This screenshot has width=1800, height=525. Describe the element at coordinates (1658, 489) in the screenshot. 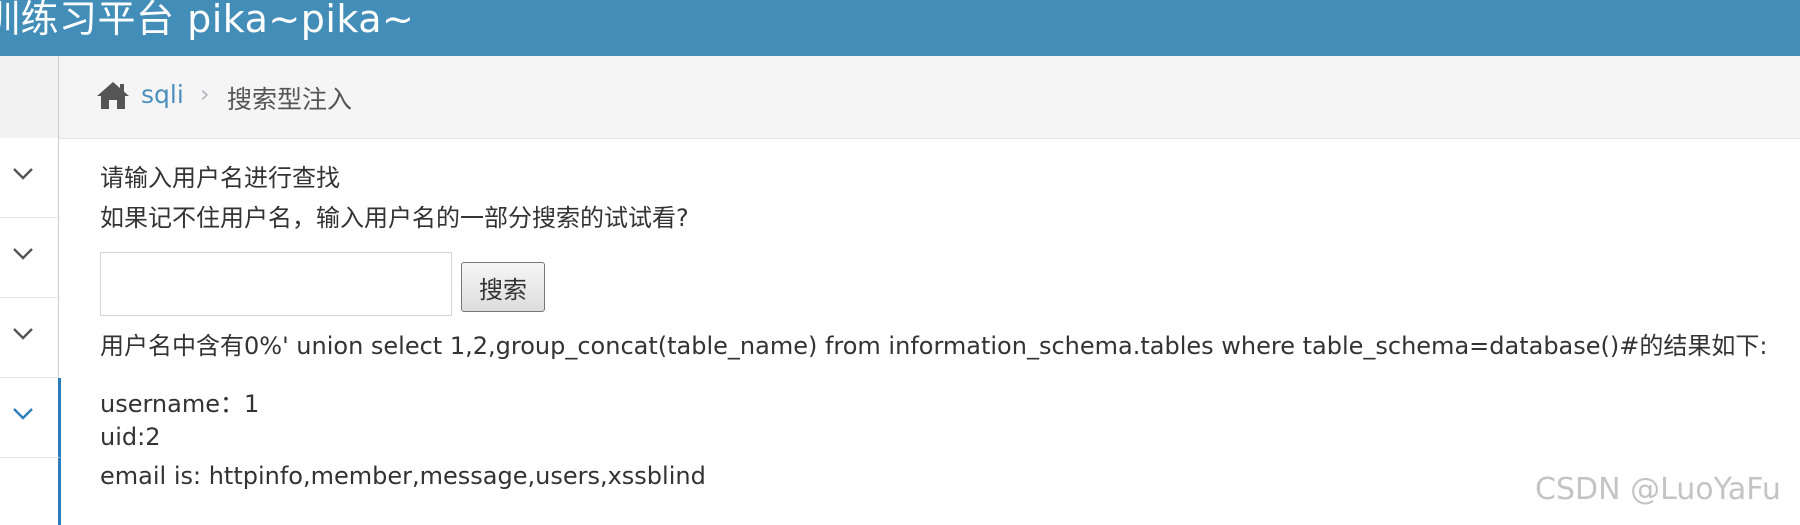

I see `watermark: CSDN @LuoYaFu` at that location.